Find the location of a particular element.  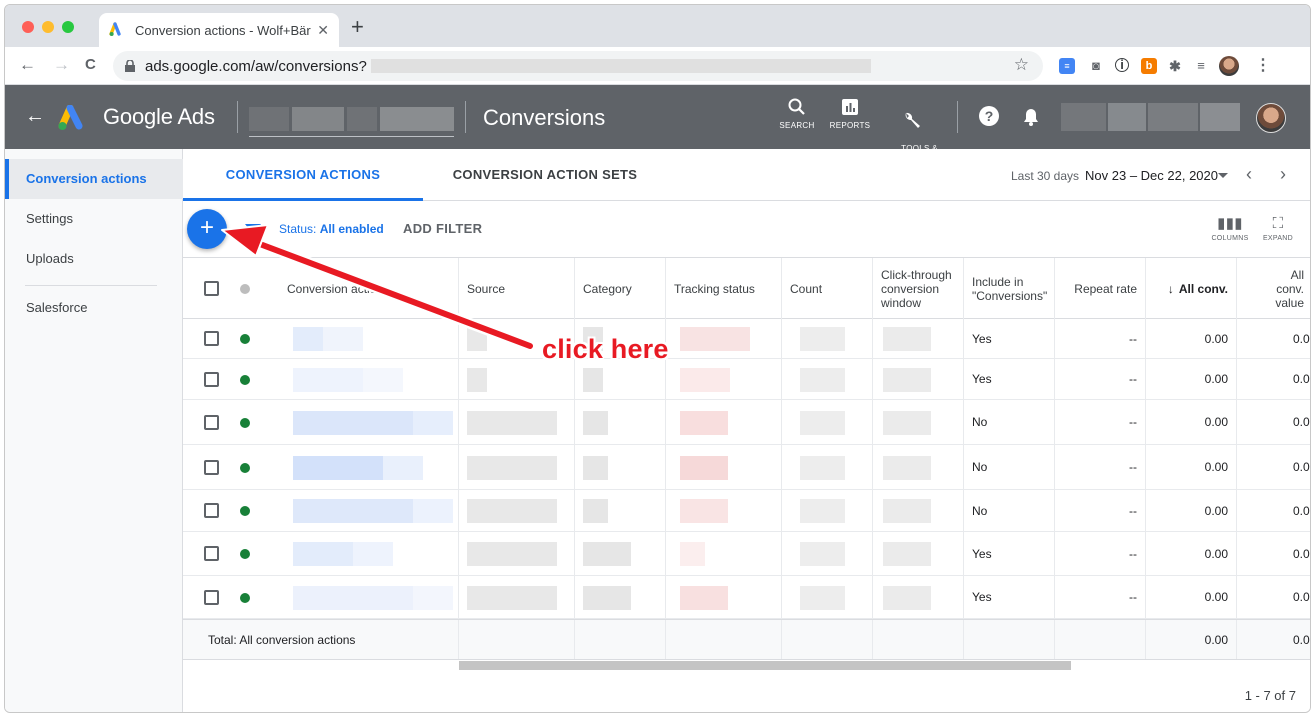

col-all-conv-label: All conv. is located at coordinates (1203, 288).